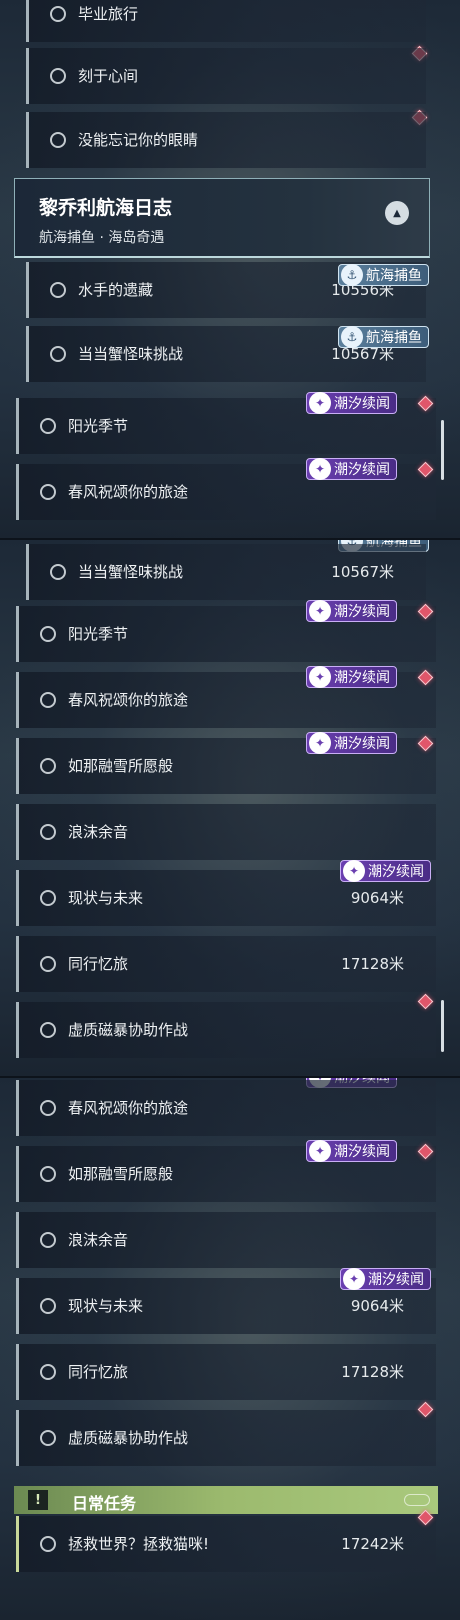 The image size is (460, 1620). I want to click on quest-distance: 17128米, so click(372, 964).